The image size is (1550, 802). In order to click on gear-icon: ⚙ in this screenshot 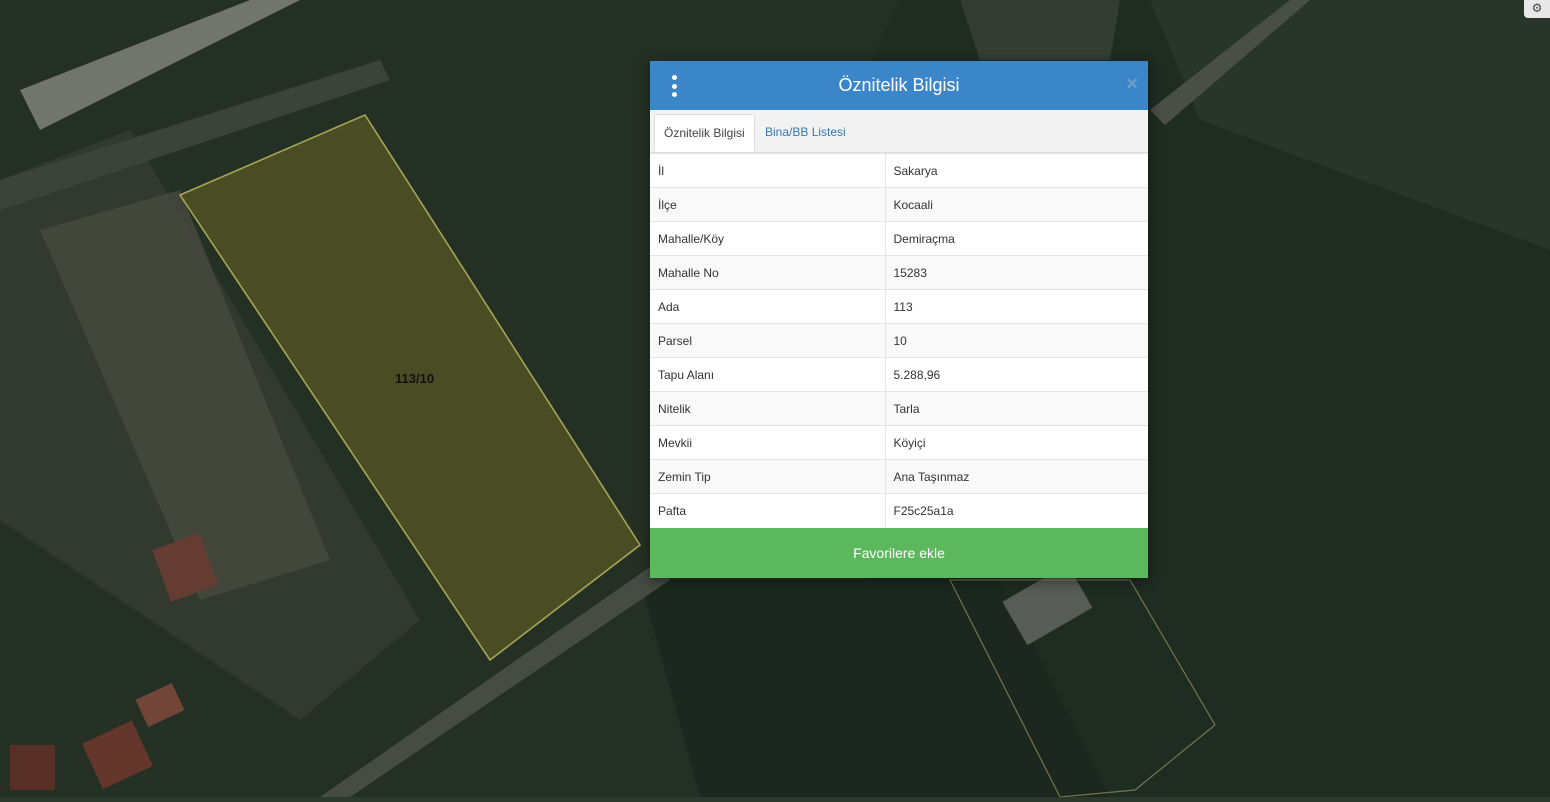, I will do `click(1537, 9)`.